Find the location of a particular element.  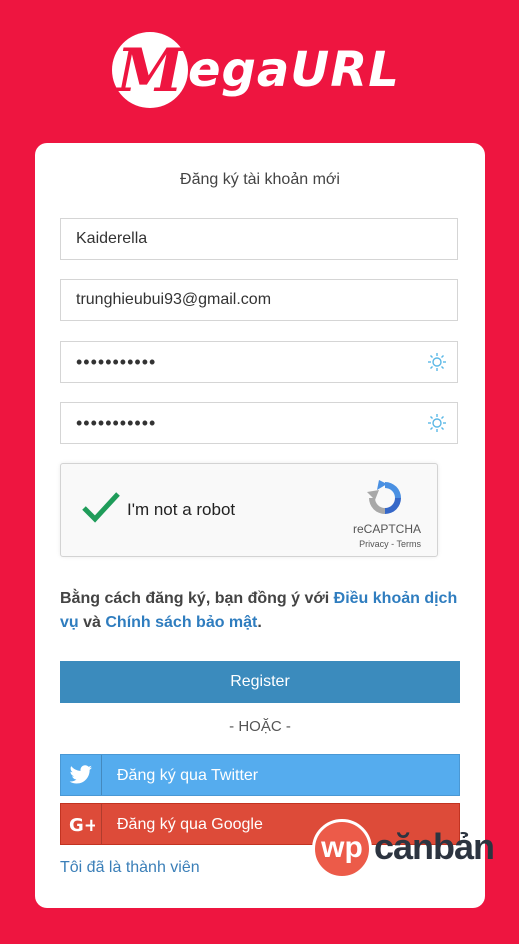

watermark-text: cănbản is located at coordinates (434, 846).